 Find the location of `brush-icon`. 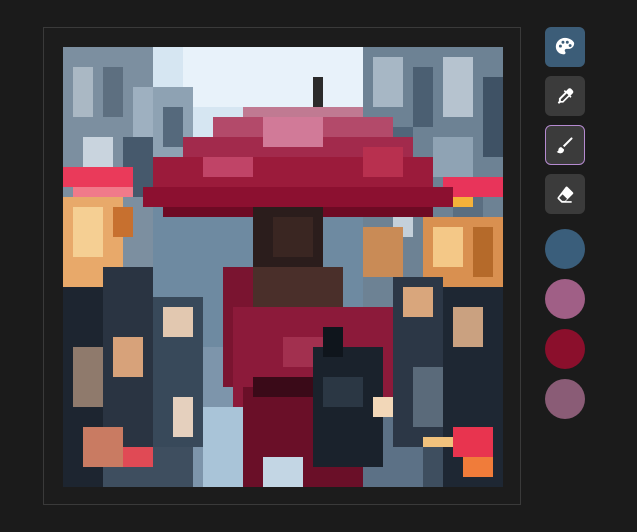

brush-icon is located at coordinates (564, 145).